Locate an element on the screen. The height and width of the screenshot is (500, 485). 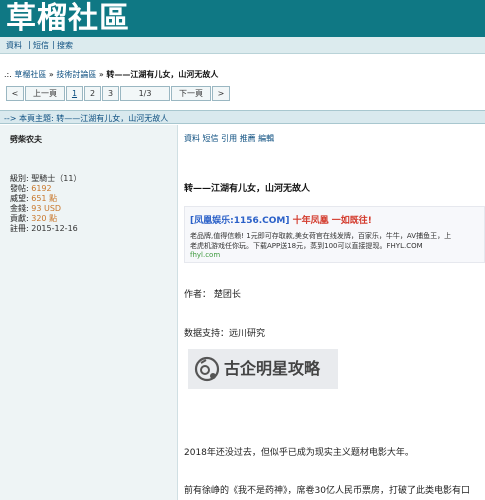
stat-money: 金錢: 93 USD is located at coordinates (36, 208).